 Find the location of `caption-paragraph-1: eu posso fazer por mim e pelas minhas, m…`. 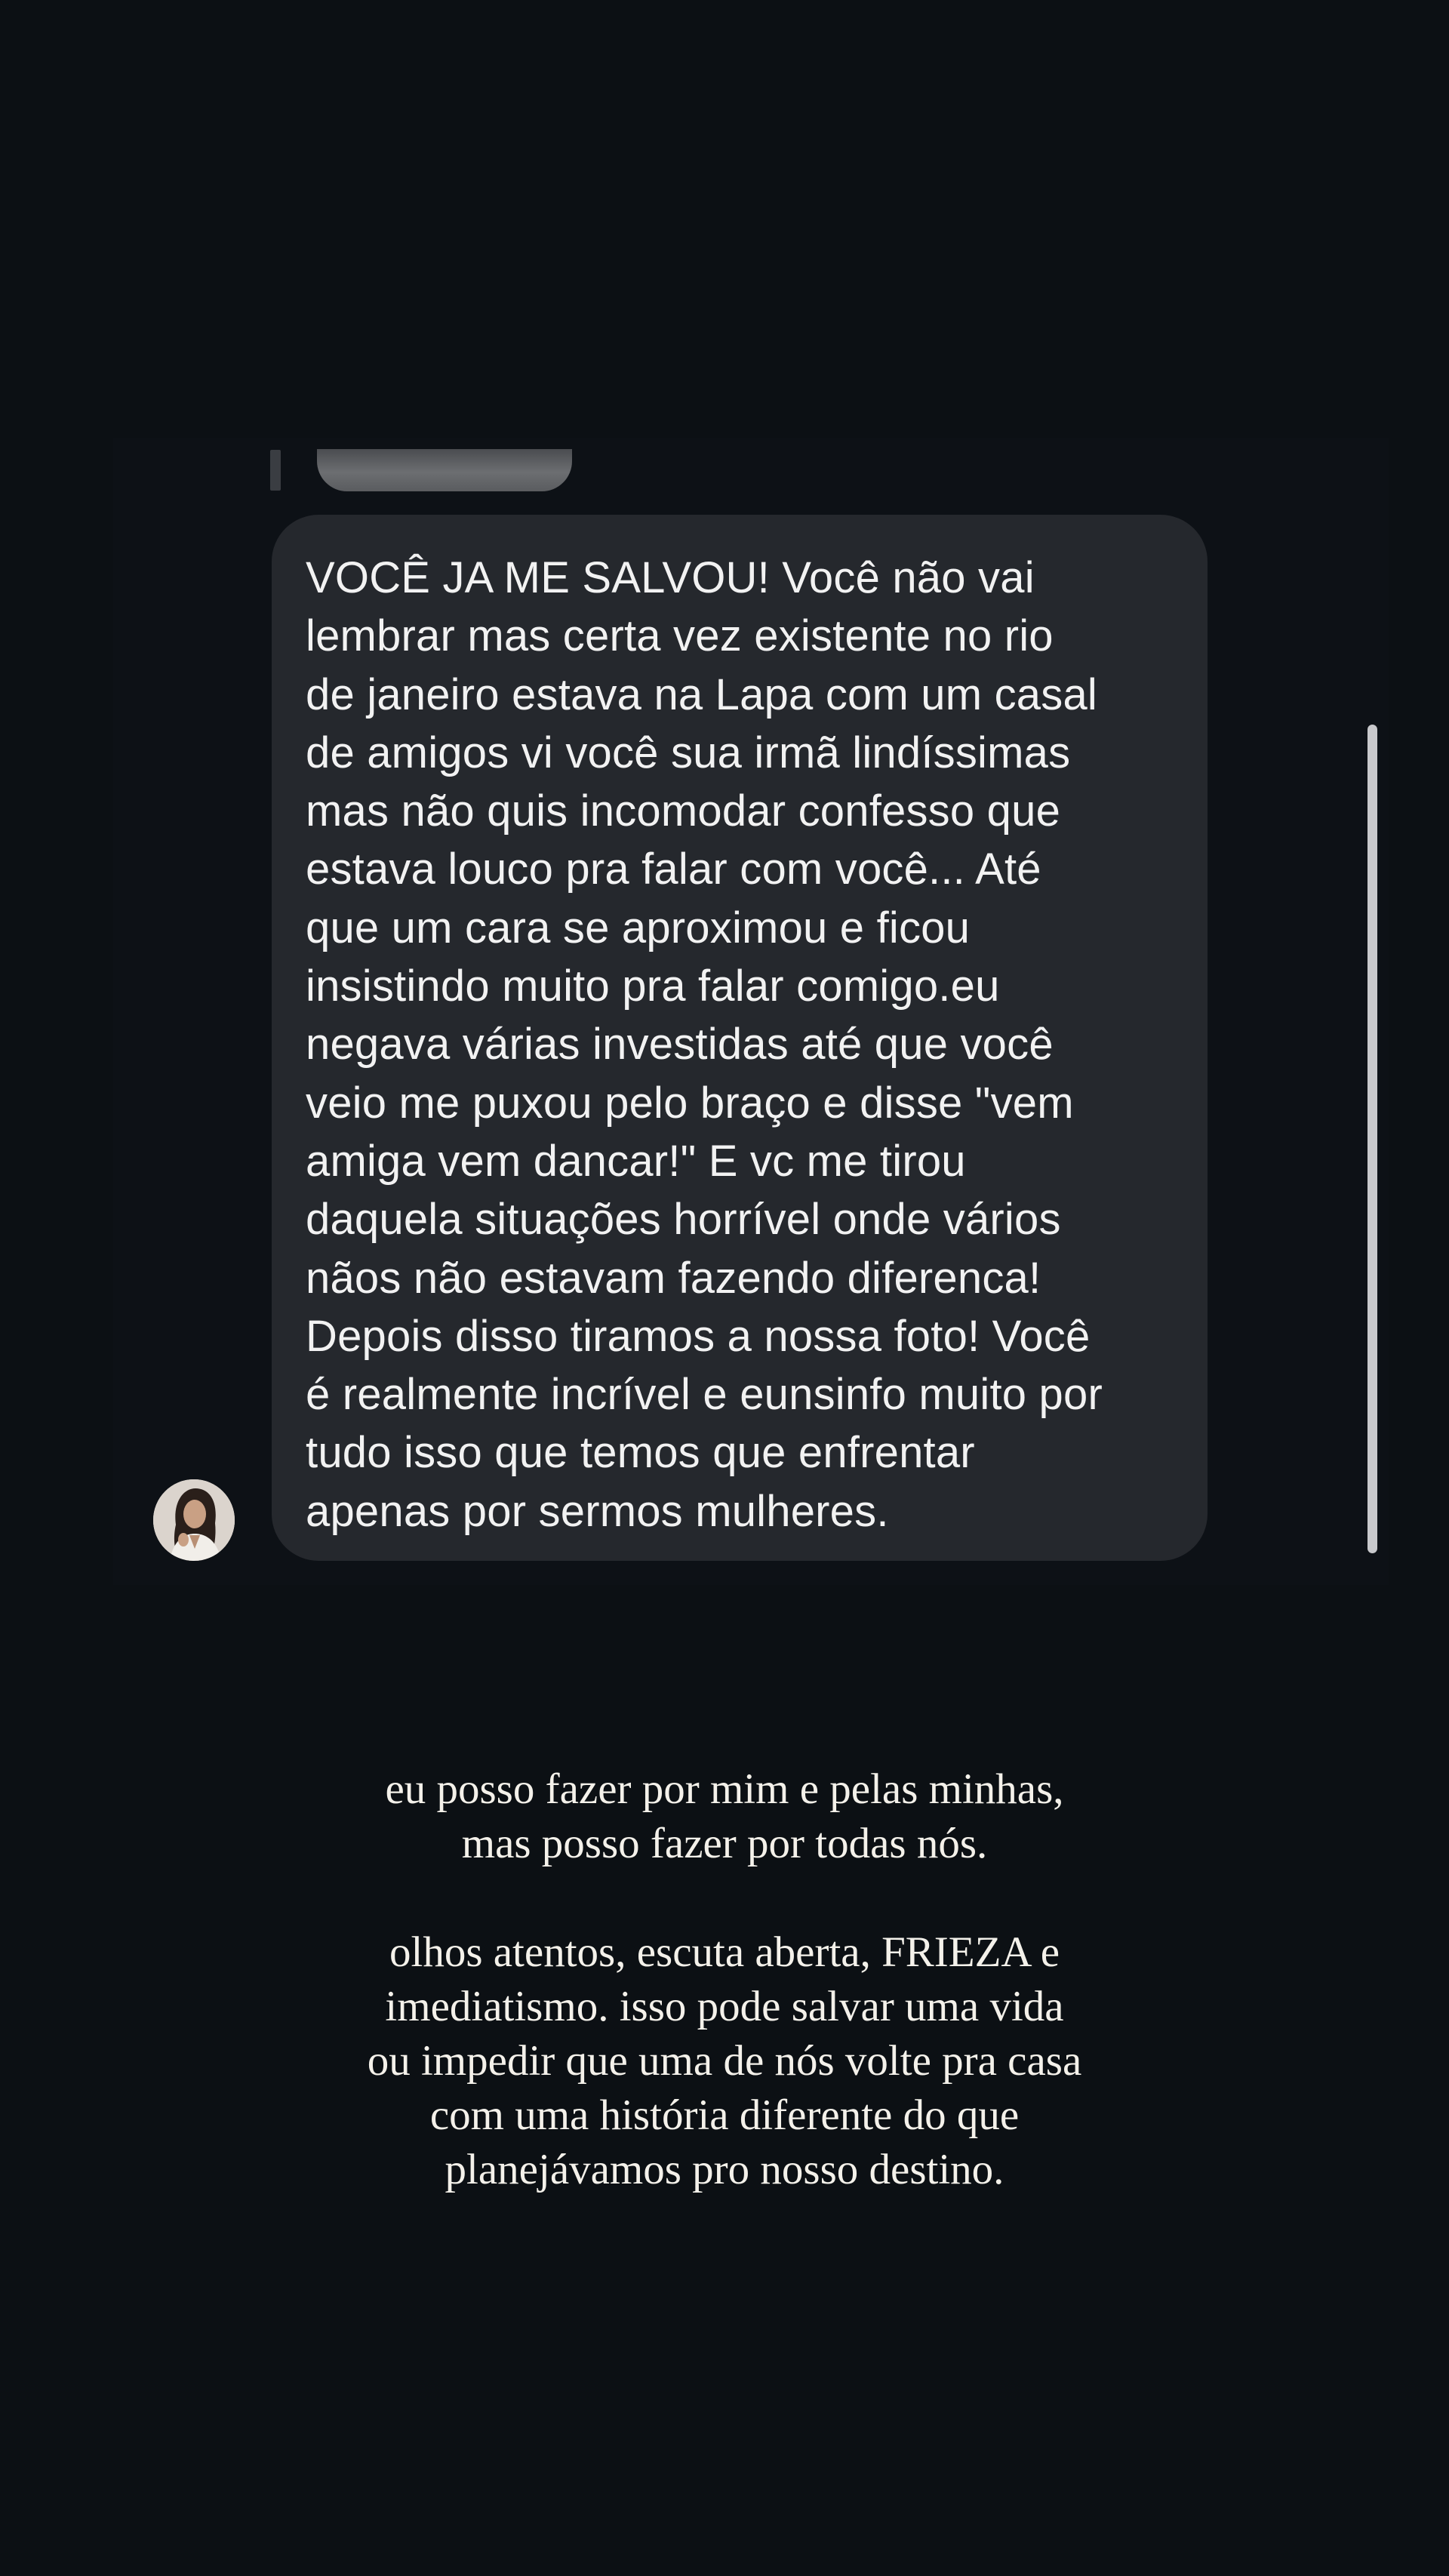

caption-paragraph-1: eu posso fazer por mim e pelas minhas, m… is located at coordinates (724, 1816).